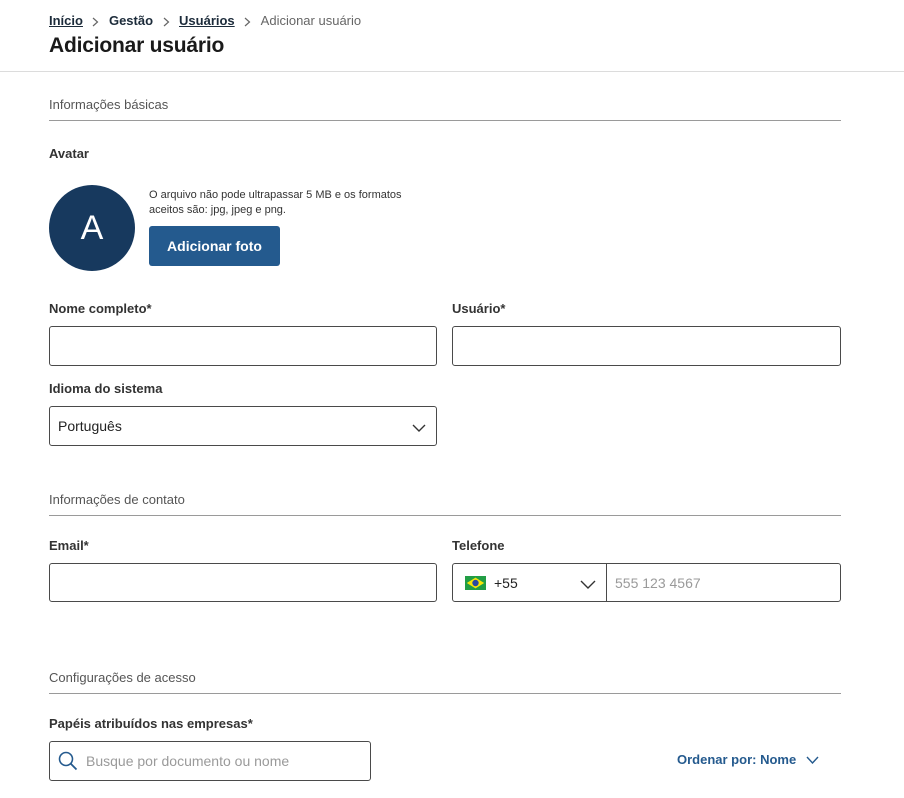  Describe the element at coordinates (311, 20) in the screenshot. I see `breadcrumb-current: Adicionar usuário` at that location.